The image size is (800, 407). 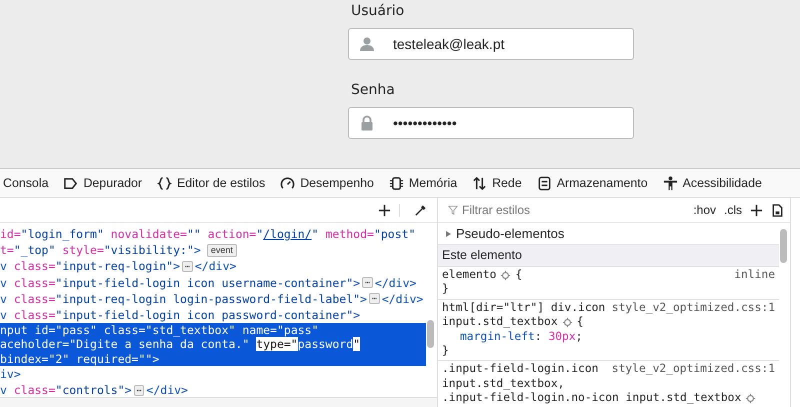 What do you see at coordinates (25, 183) in the screenshot?
I see `devtools-tab: Consola` at bounding box center [25, 183].